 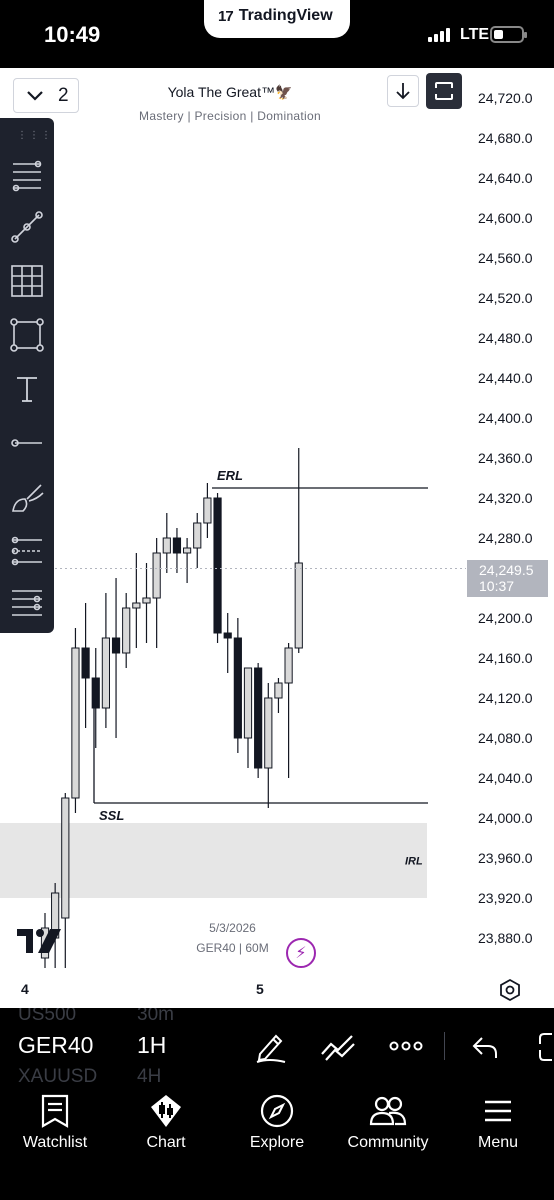 I want to click on nav-label: Explore, so click(x=277, y=1142).